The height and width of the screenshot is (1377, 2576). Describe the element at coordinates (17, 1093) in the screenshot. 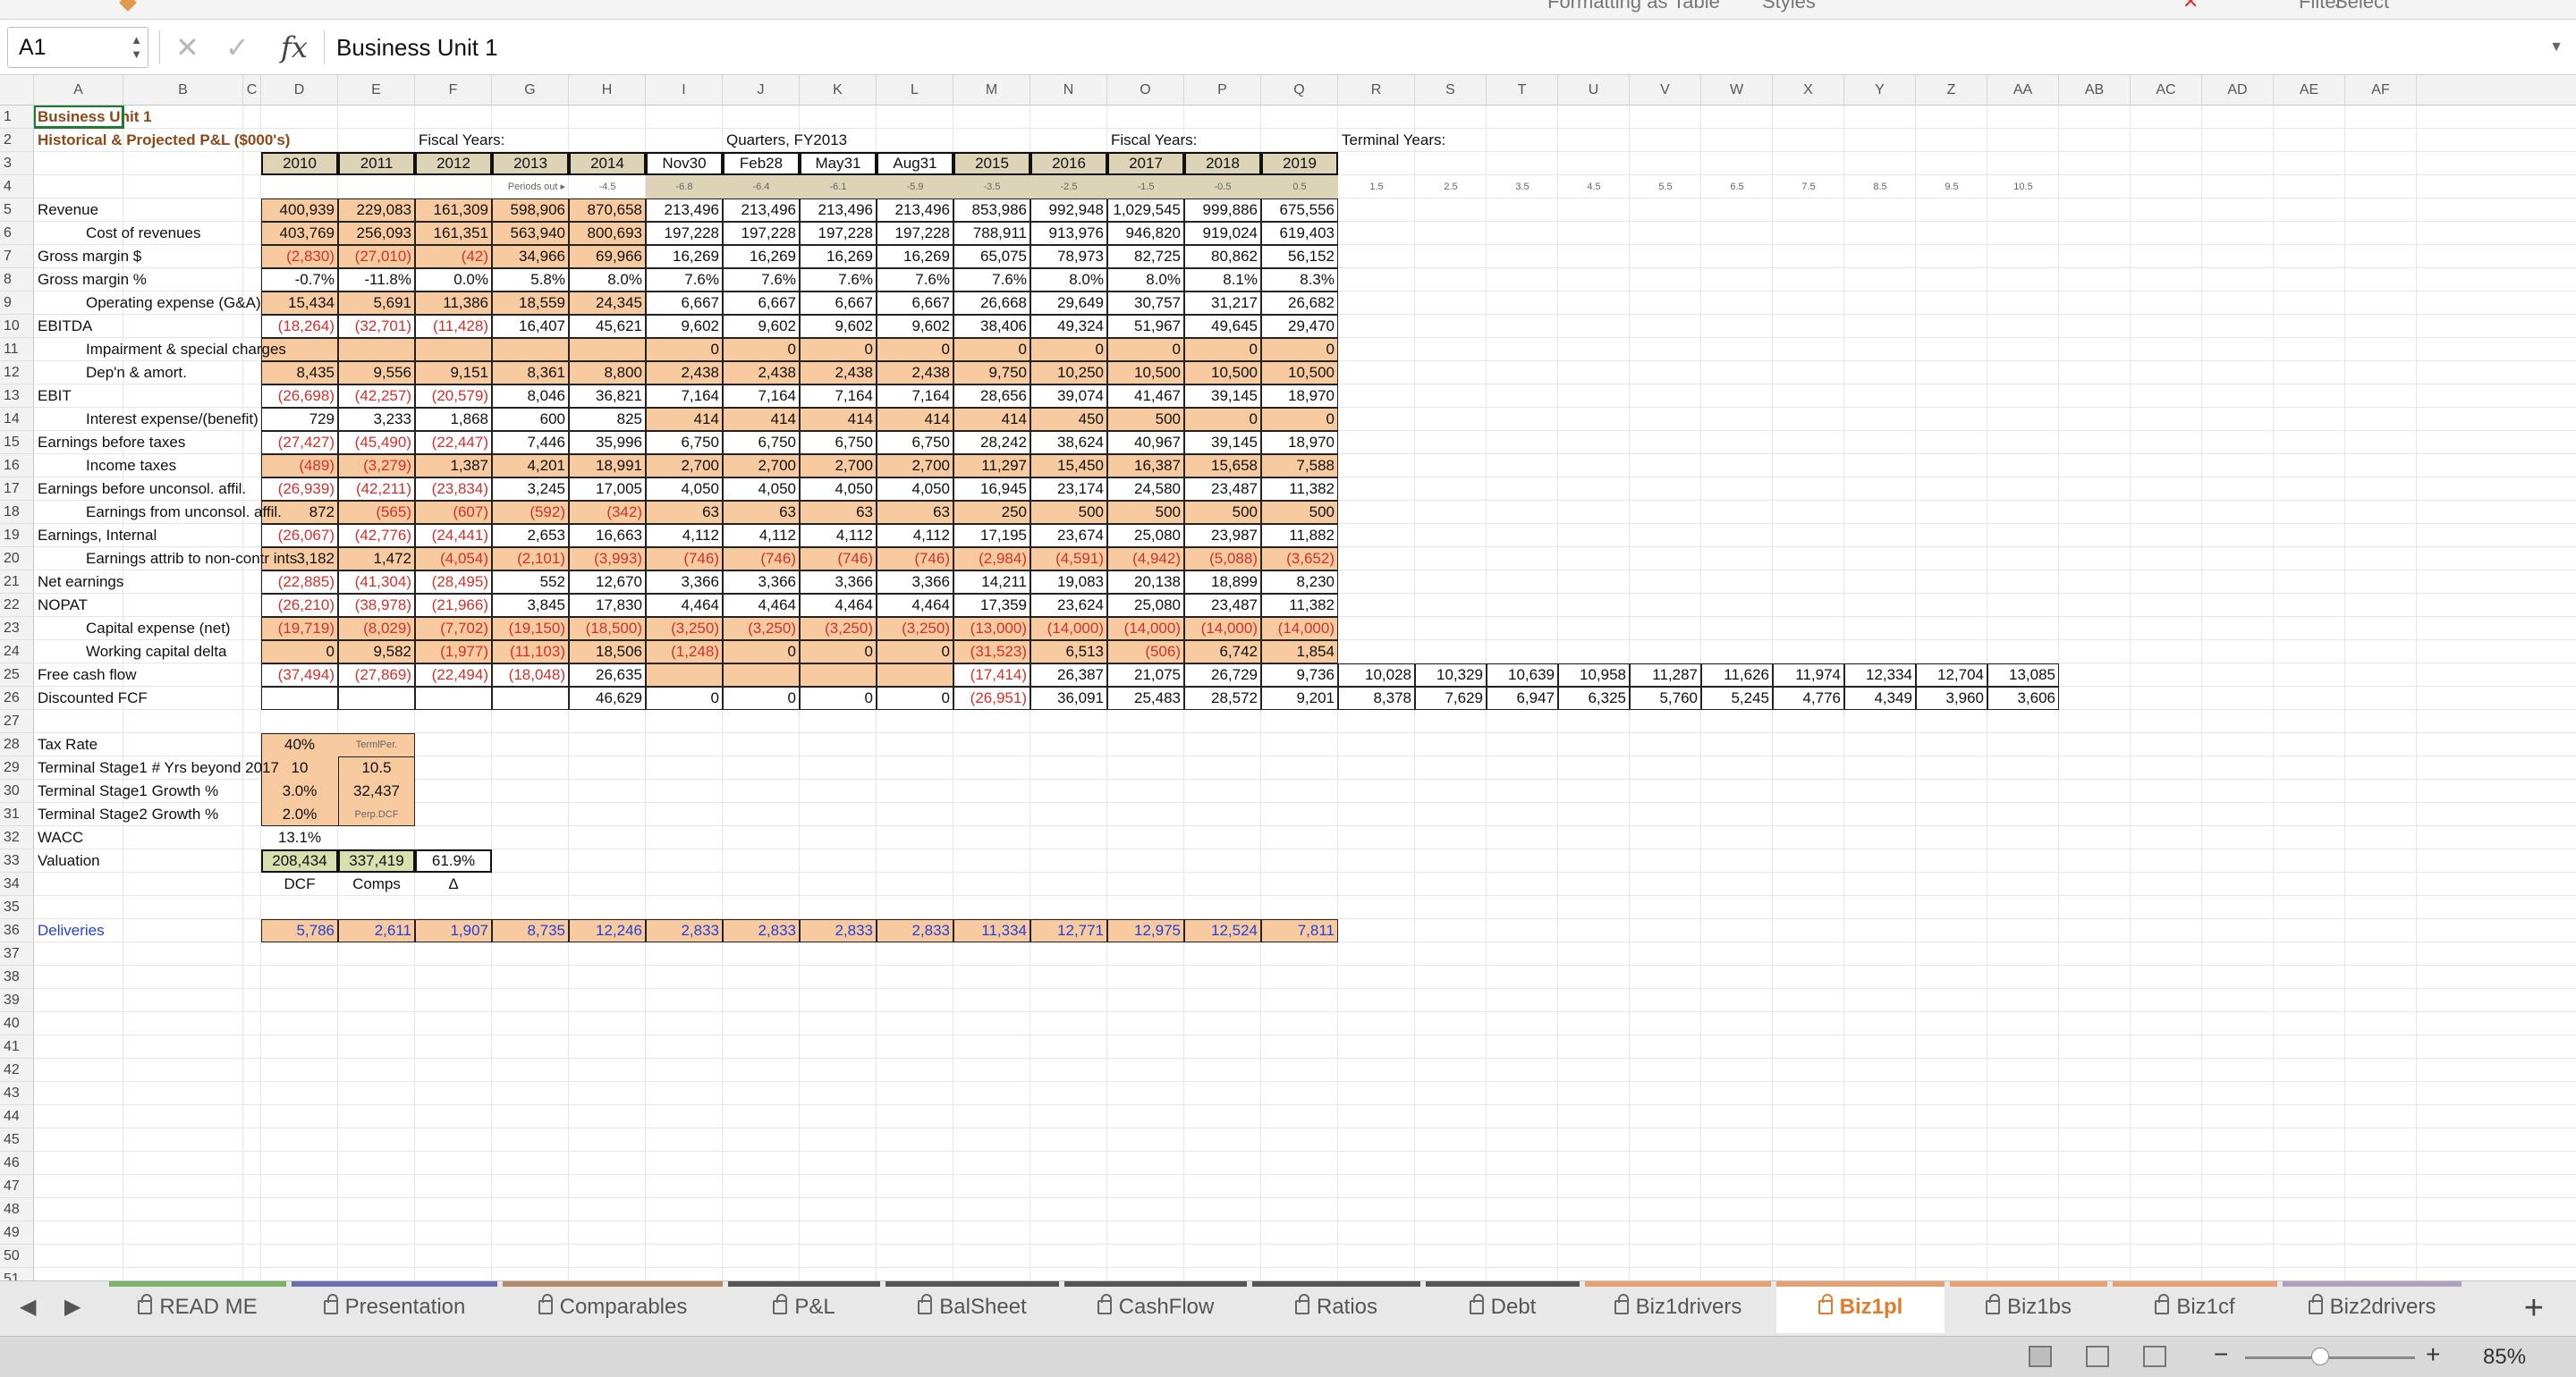

I see `row-header: 43` at that location.